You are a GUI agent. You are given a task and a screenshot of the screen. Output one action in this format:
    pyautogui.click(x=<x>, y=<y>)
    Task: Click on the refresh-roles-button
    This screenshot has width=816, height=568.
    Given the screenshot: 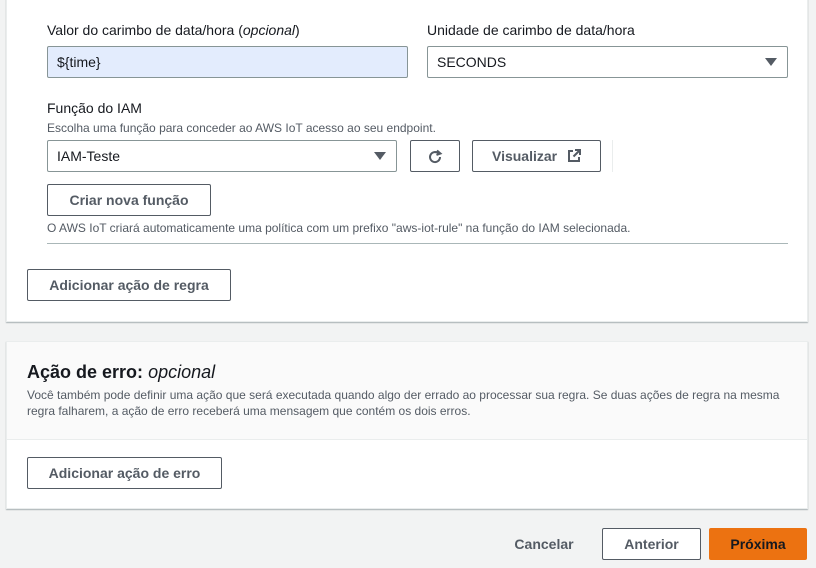 What is the action you would take?
    pyautogui.click(x=435, y=156)
    